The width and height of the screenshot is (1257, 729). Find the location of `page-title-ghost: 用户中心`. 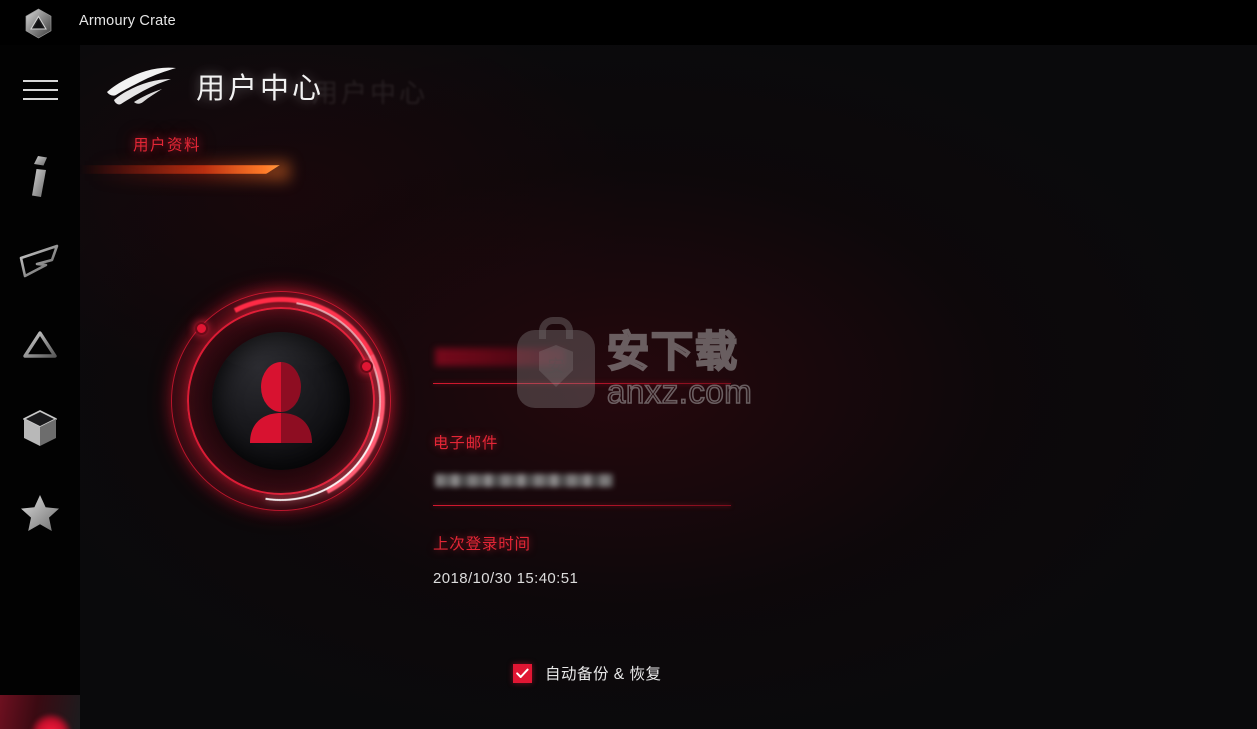

page-title-ghost: 用户中心 is located at coordinates (370, 93).